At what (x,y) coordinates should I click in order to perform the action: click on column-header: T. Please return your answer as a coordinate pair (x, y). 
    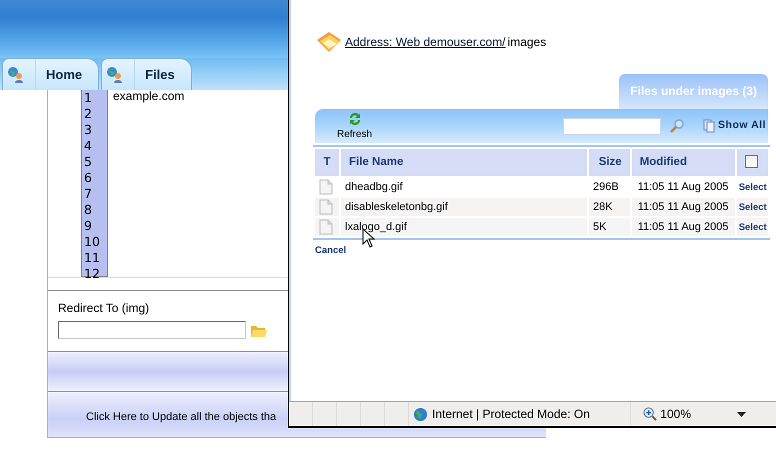
    Looking at the image, I should click on (327, 162).